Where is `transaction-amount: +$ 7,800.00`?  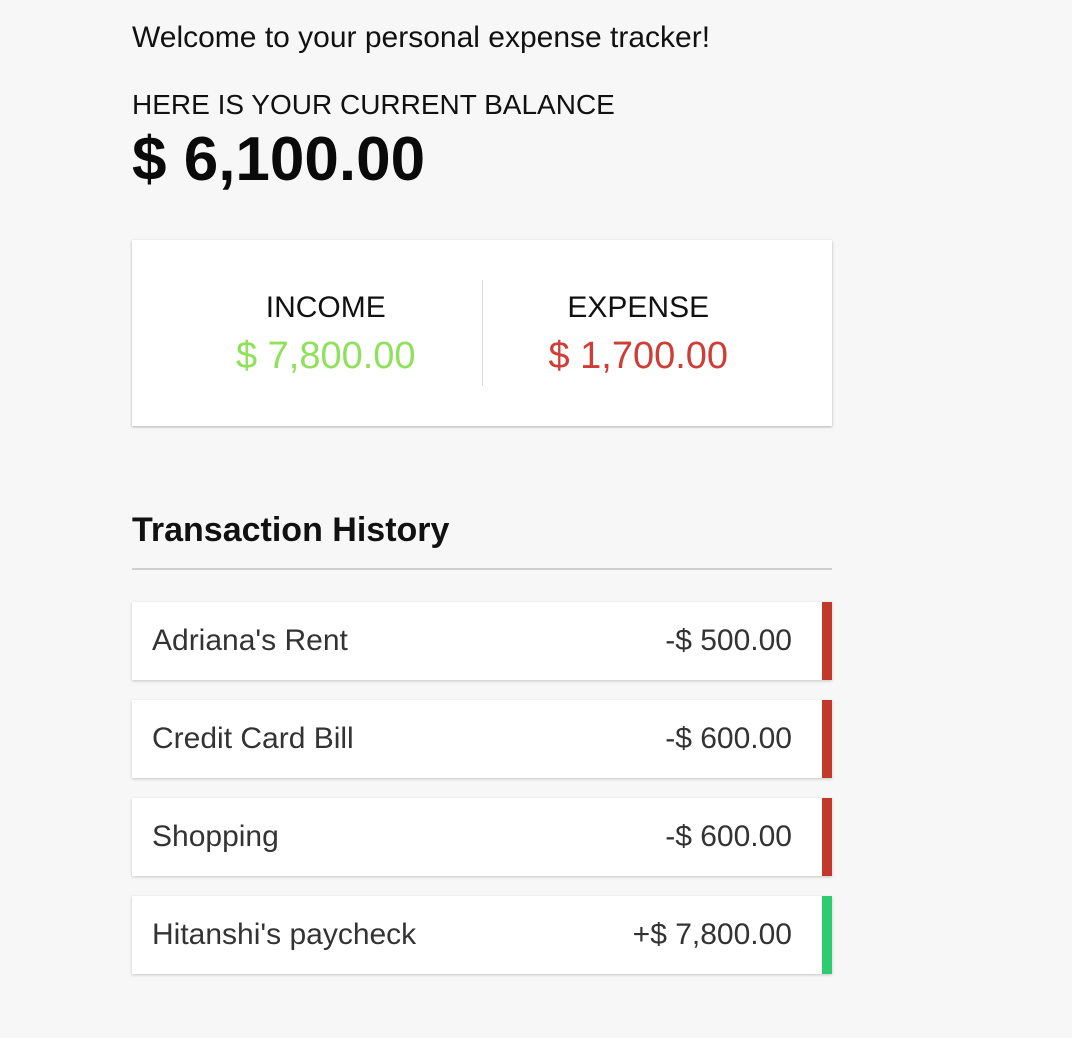
transaction-amount: +$ 7,800.00 is located at coordinates (712, 934).